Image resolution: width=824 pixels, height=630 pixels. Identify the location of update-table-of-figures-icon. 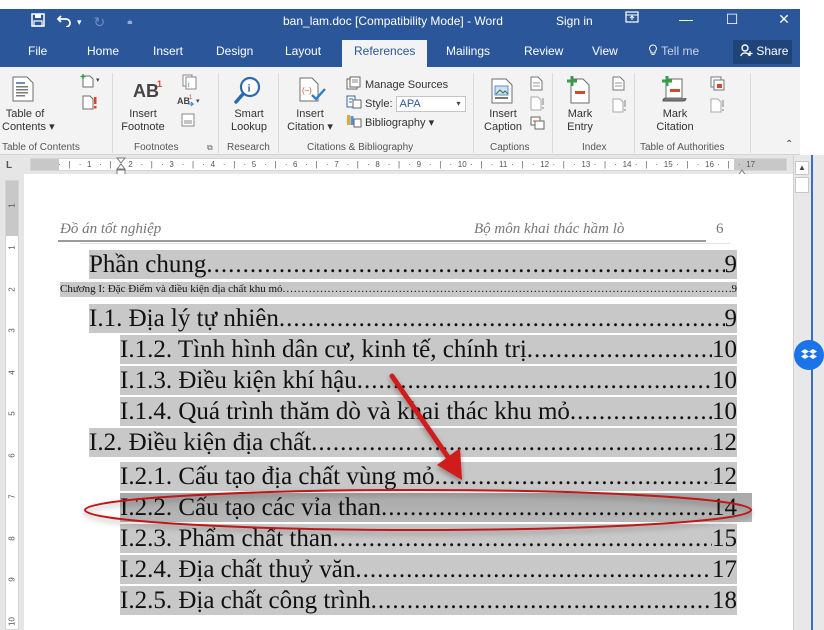
(537, 106).